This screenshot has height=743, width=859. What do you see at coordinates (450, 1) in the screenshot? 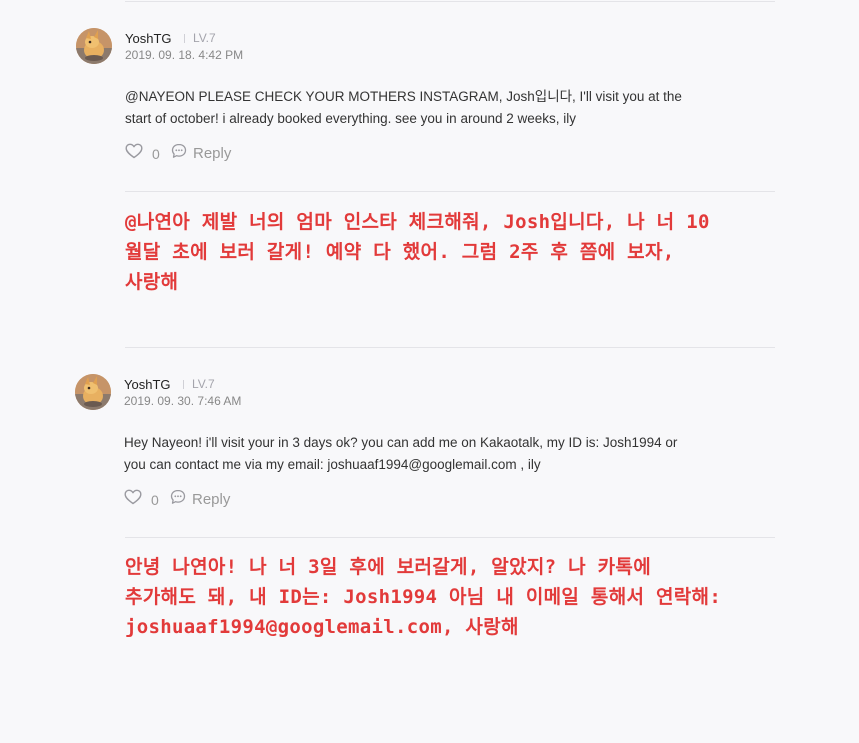
I see `top-divider` at bounding box center [450, 1].